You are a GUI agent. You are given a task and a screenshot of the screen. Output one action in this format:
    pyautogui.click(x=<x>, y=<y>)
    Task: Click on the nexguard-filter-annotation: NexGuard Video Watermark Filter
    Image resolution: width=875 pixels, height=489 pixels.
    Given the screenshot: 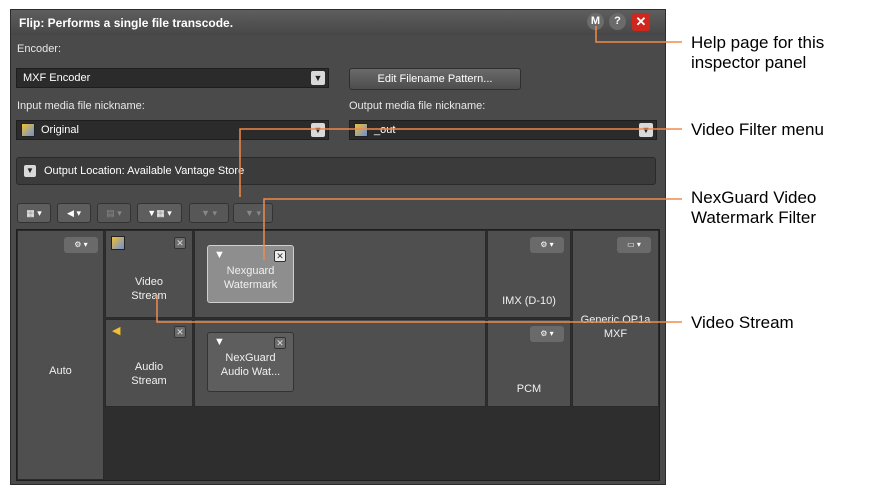 What is the action you would take?
    pyautogui.click(x=754, y=207)
    